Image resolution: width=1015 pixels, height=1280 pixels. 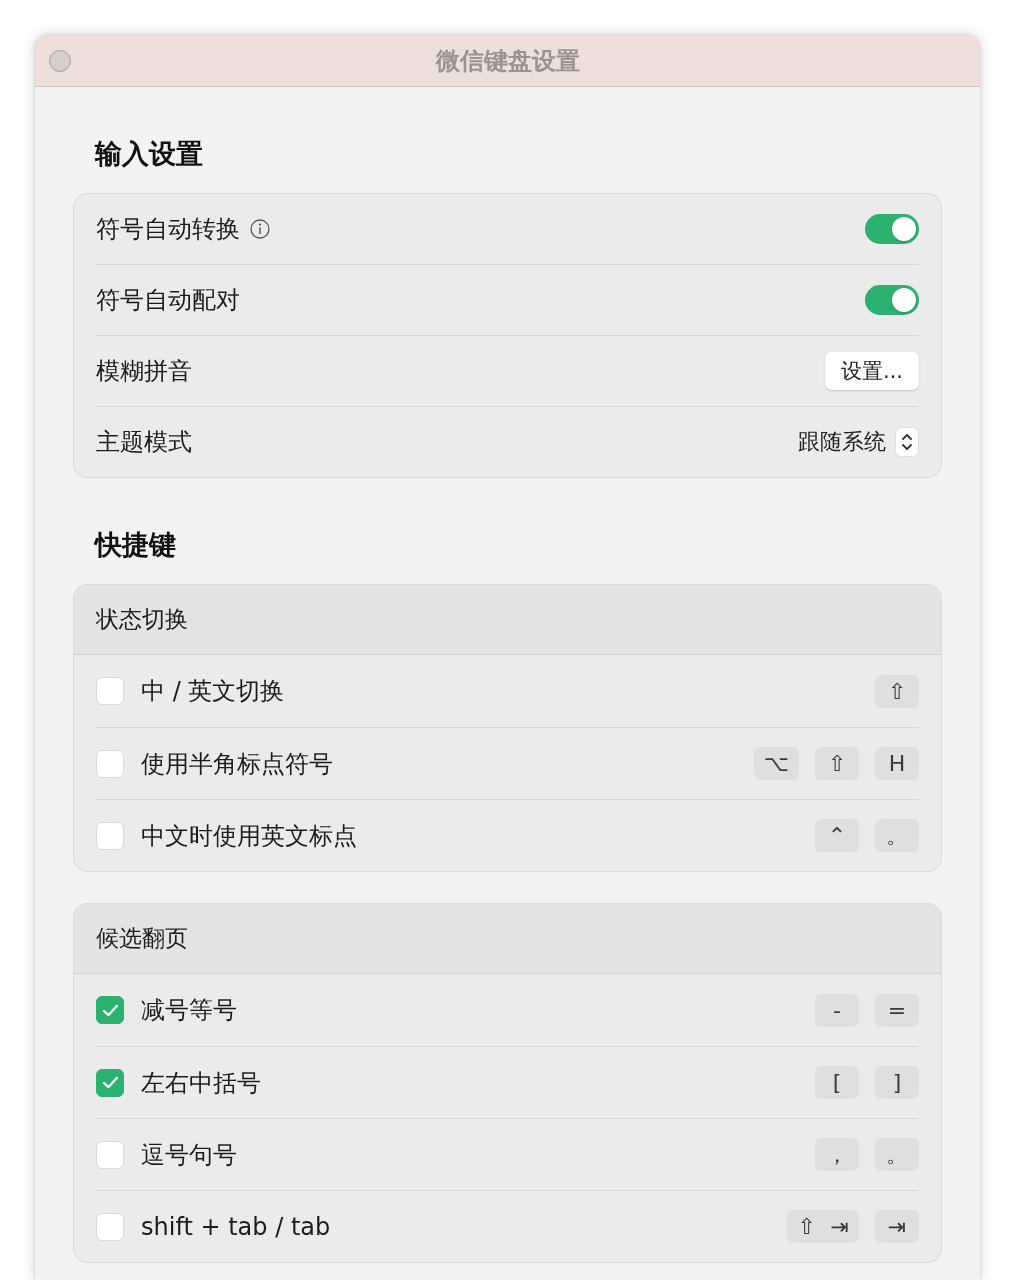 I want to click on setting-label: 主题模式, so click(x=144, y=442).